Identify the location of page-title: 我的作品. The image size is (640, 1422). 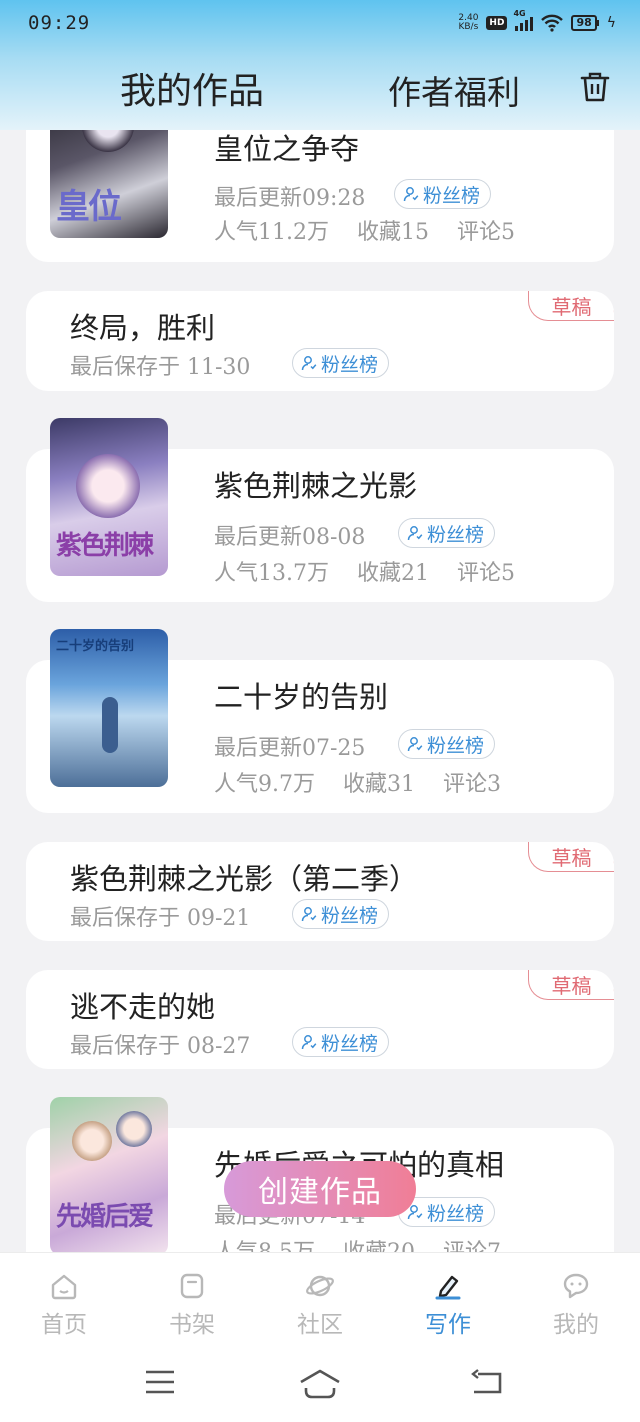
(192, 91).